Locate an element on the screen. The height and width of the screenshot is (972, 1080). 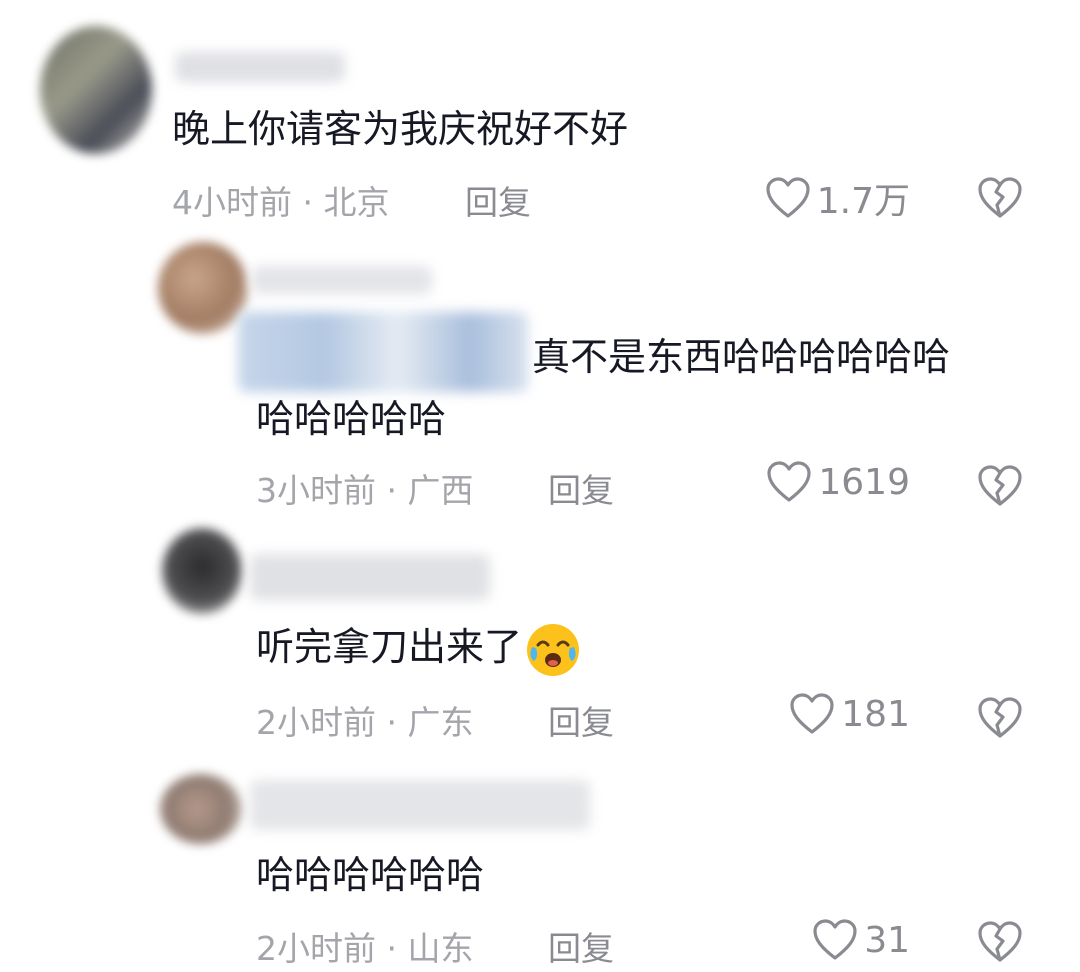
comment-time-location: 2小时前 · 山东 is located at coordinates (365, 948).